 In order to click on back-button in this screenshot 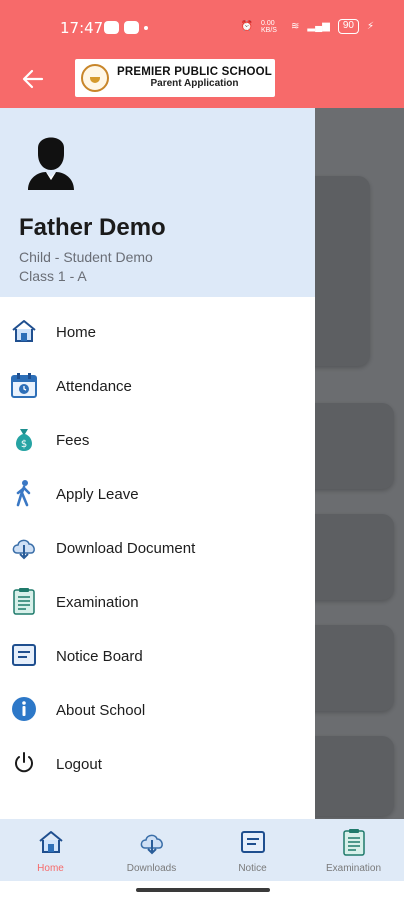, I will do `click(33, 79)`.